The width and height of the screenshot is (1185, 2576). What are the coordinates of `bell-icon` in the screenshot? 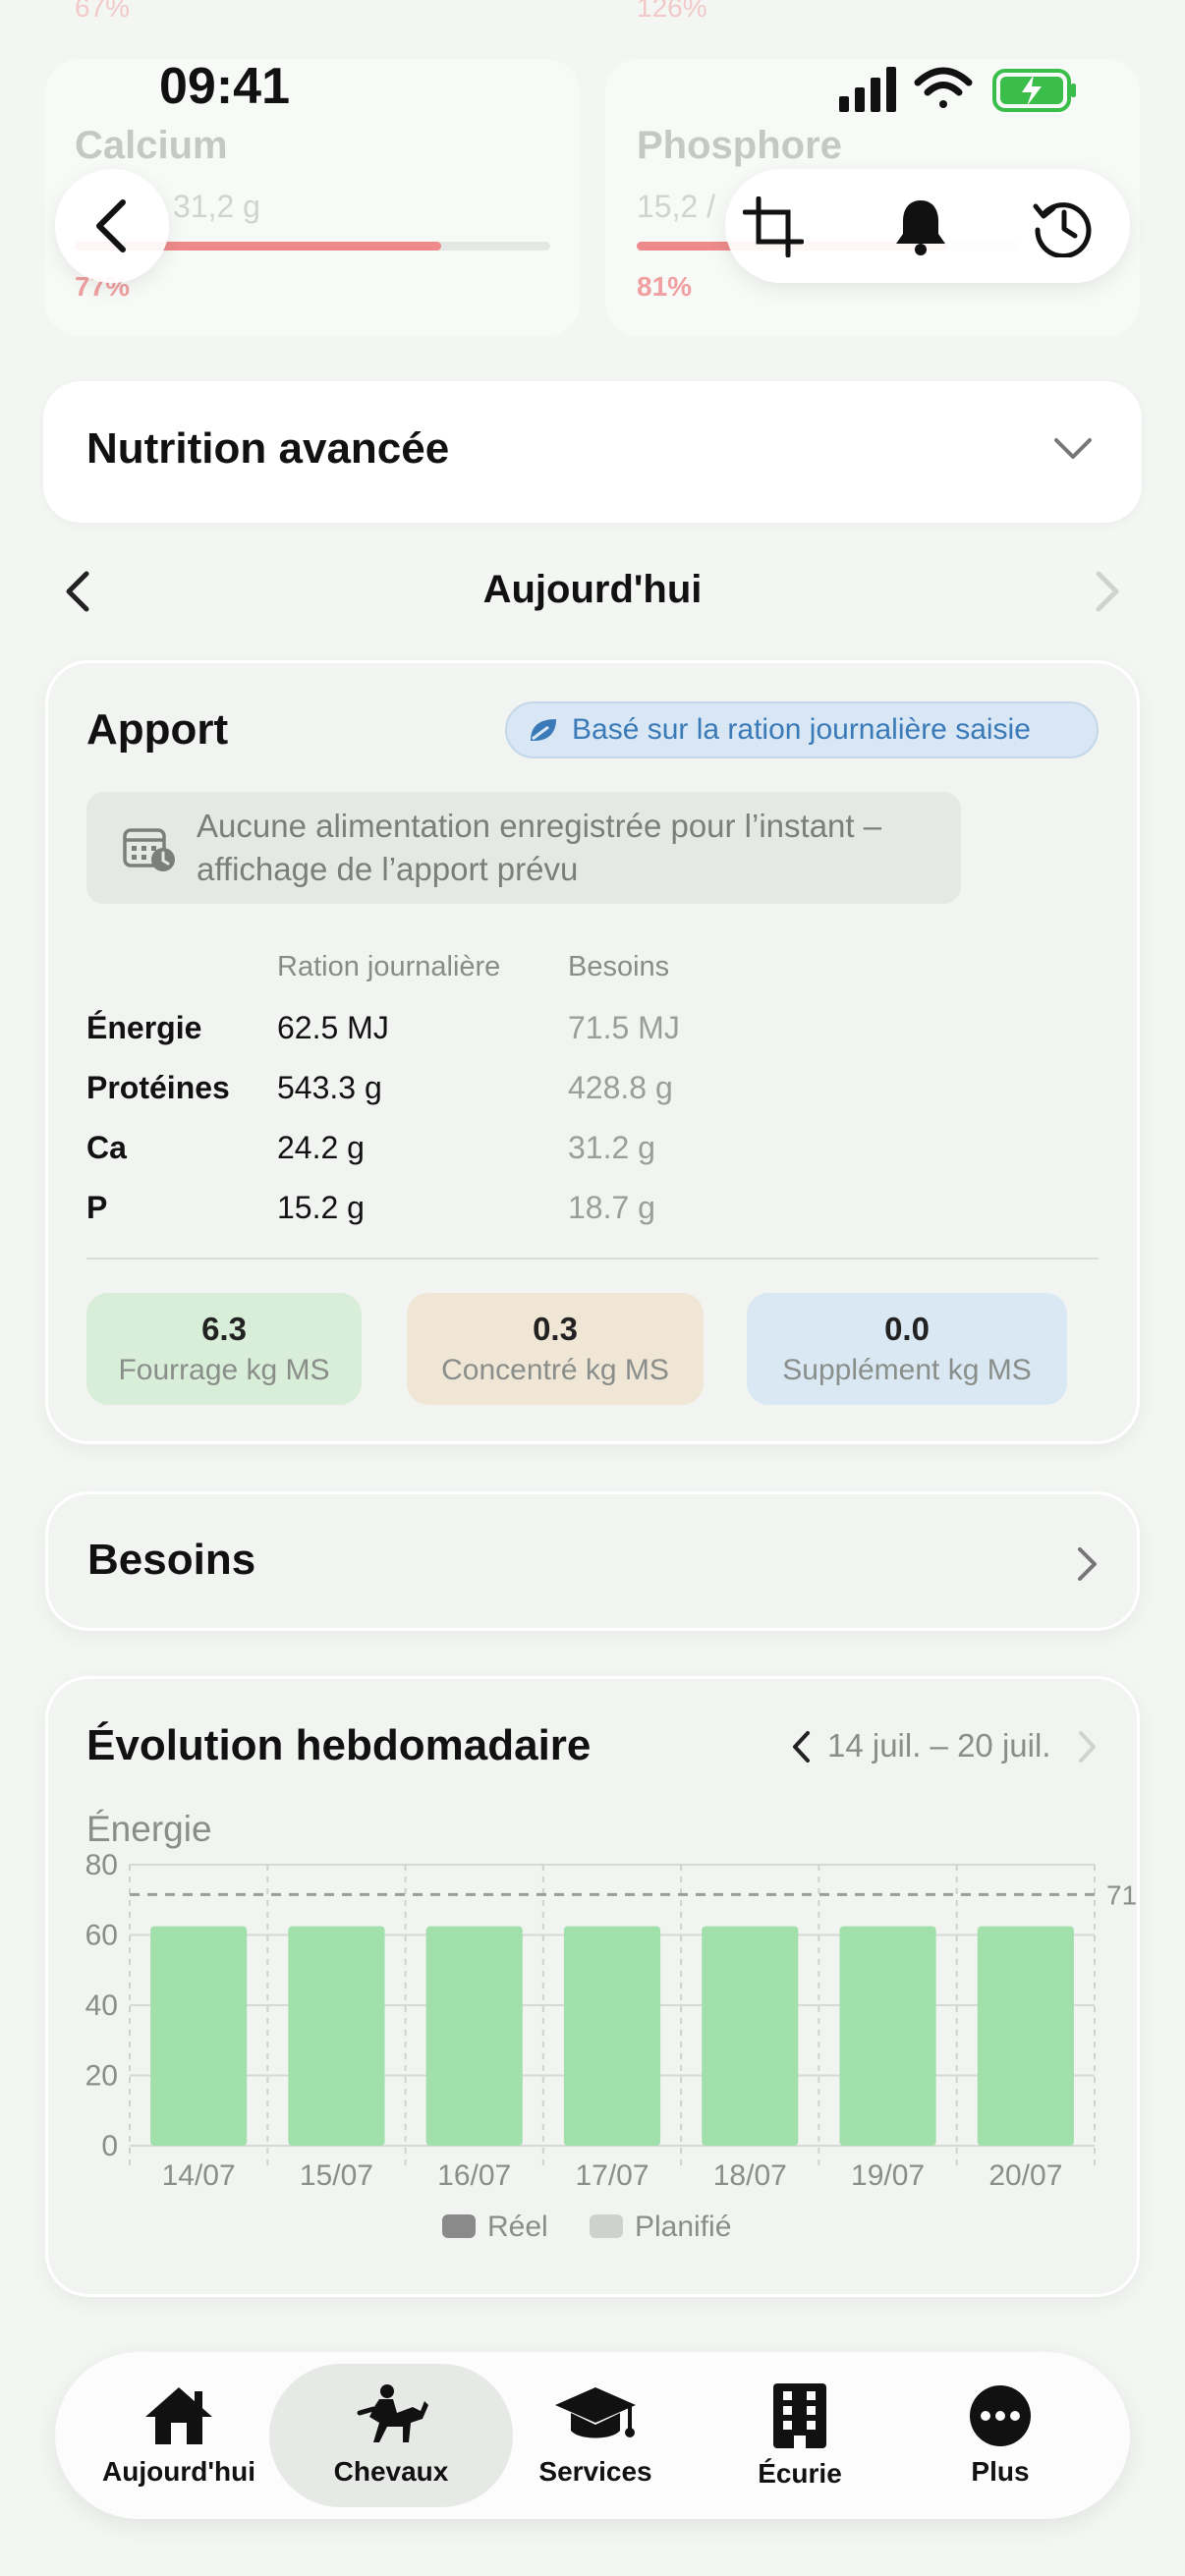 It's located at (921, 226).